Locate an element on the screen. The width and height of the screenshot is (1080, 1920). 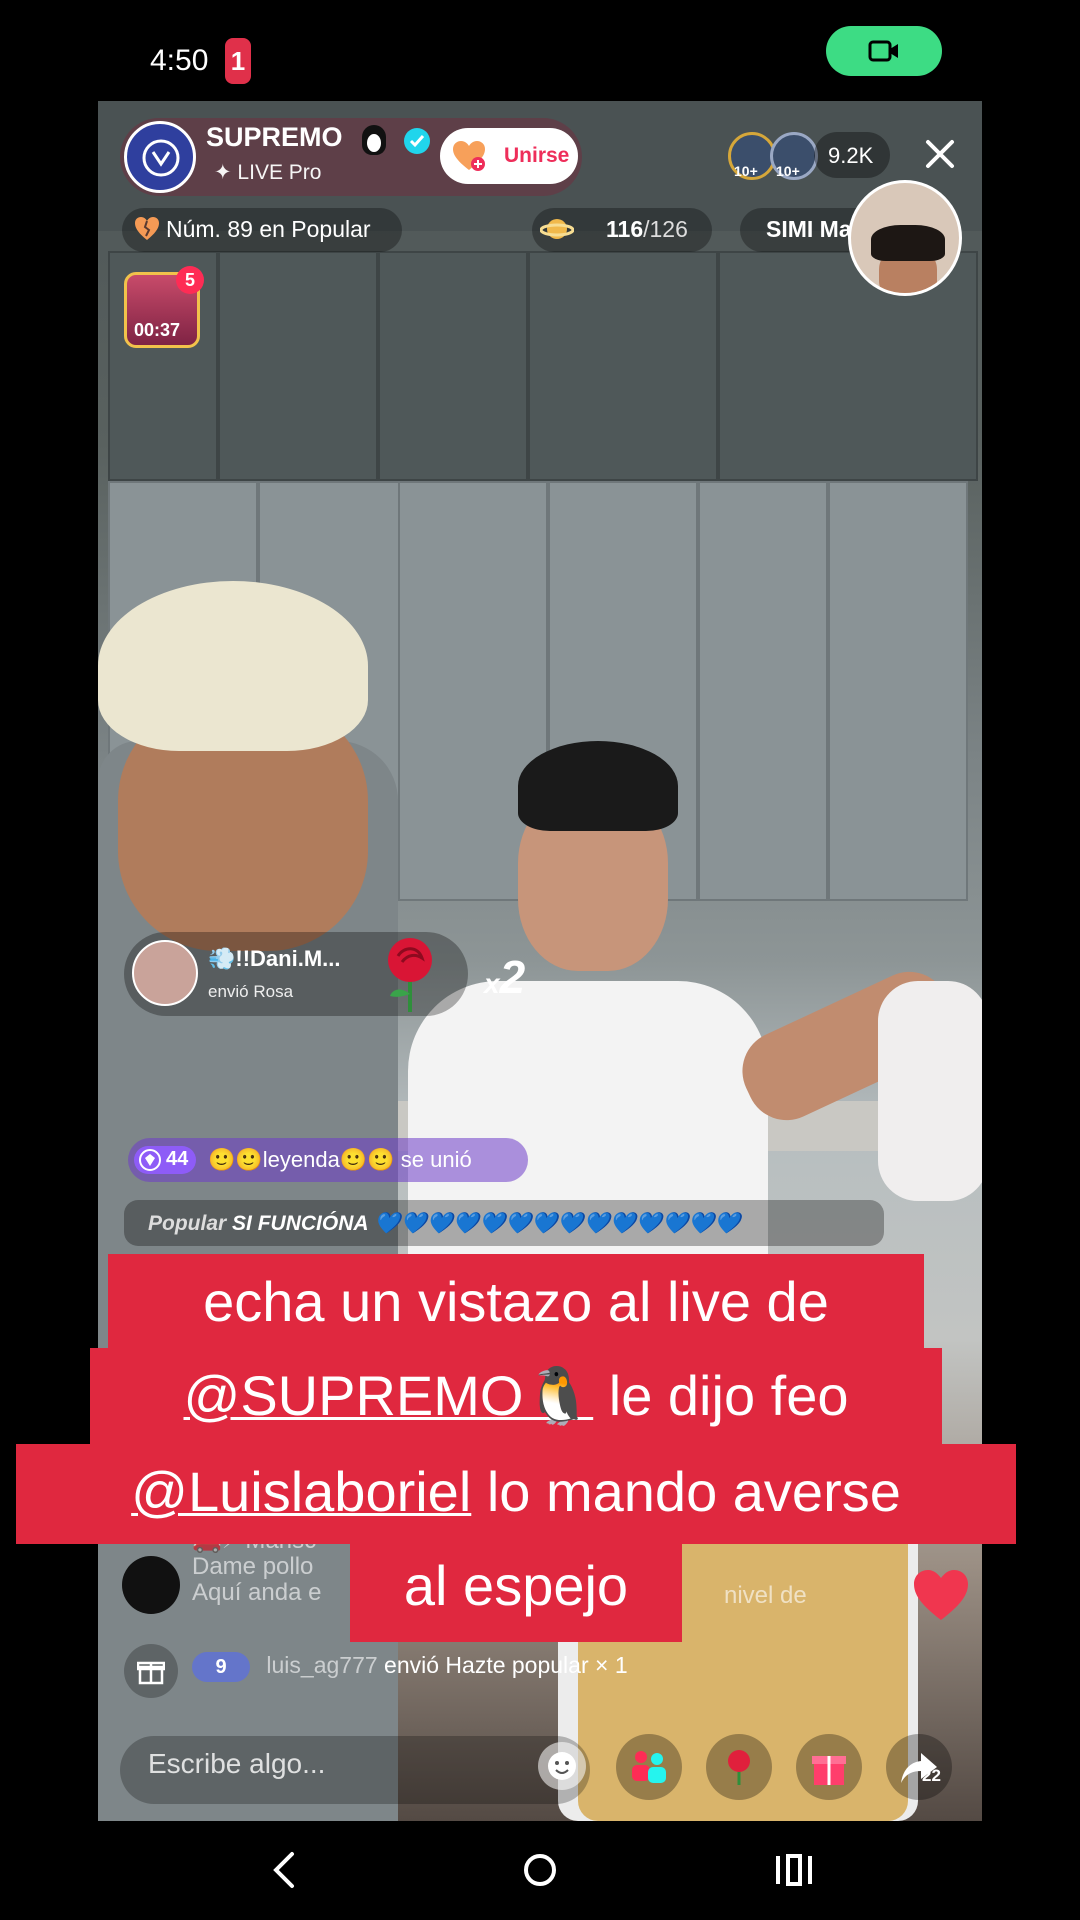
share-button is located at coordinates (919, 1767).